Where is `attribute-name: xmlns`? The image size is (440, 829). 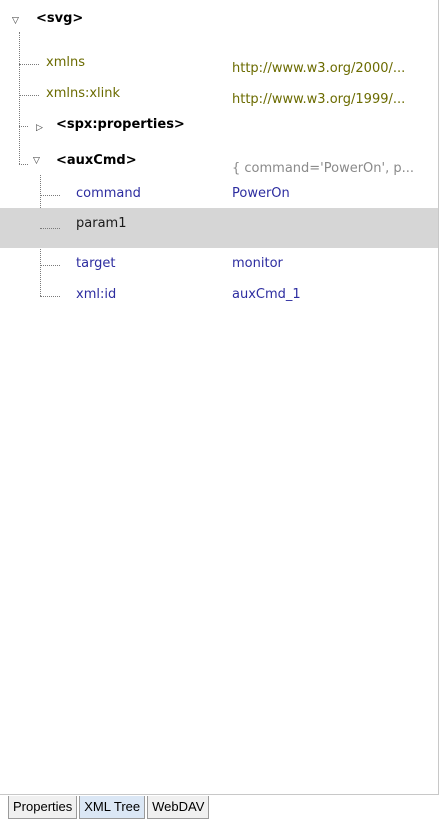
attribute-name: xmlns is located at coordinates (65, 62).